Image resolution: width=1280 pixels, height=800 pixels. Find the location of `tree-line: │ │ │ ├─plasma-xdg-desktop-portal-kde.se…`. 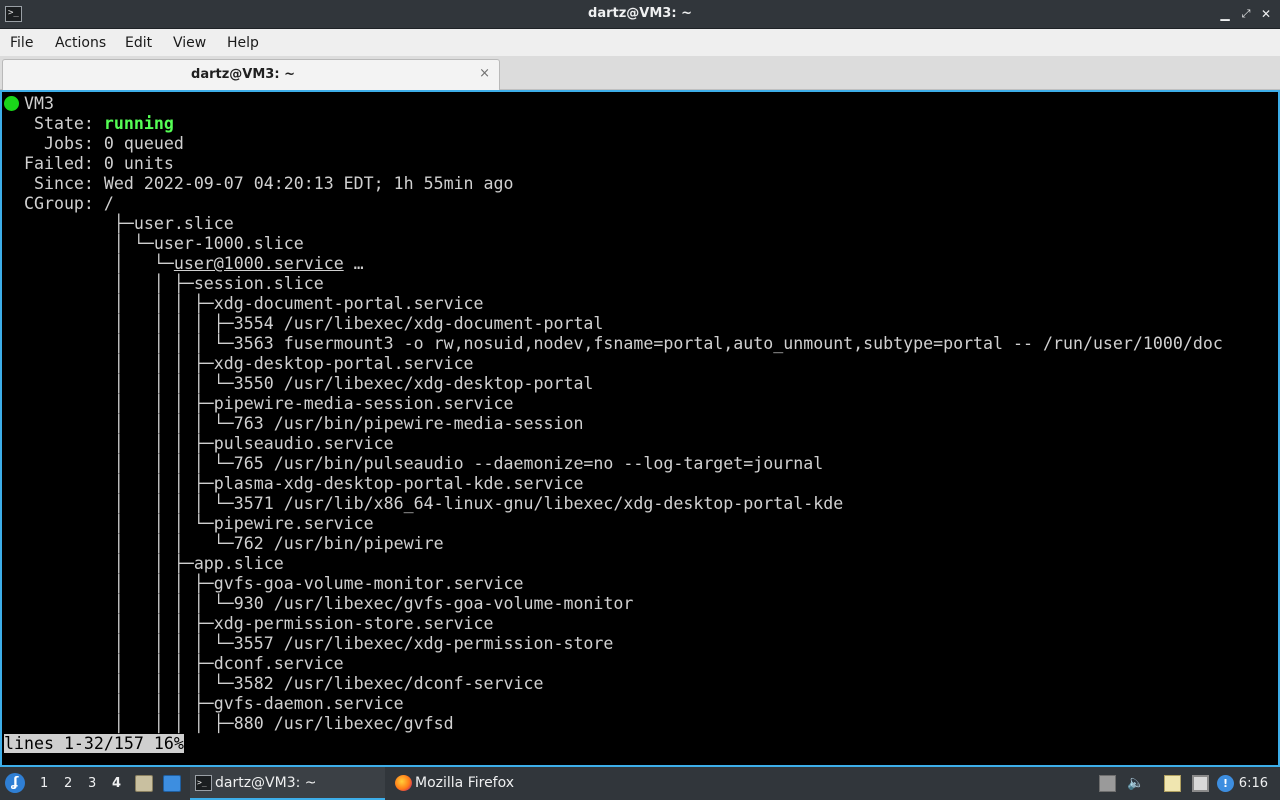

tree-line: │ │ │ ├─plasma-xdg-desktop-portal-kde.se… is located at coordinates (294, 483).